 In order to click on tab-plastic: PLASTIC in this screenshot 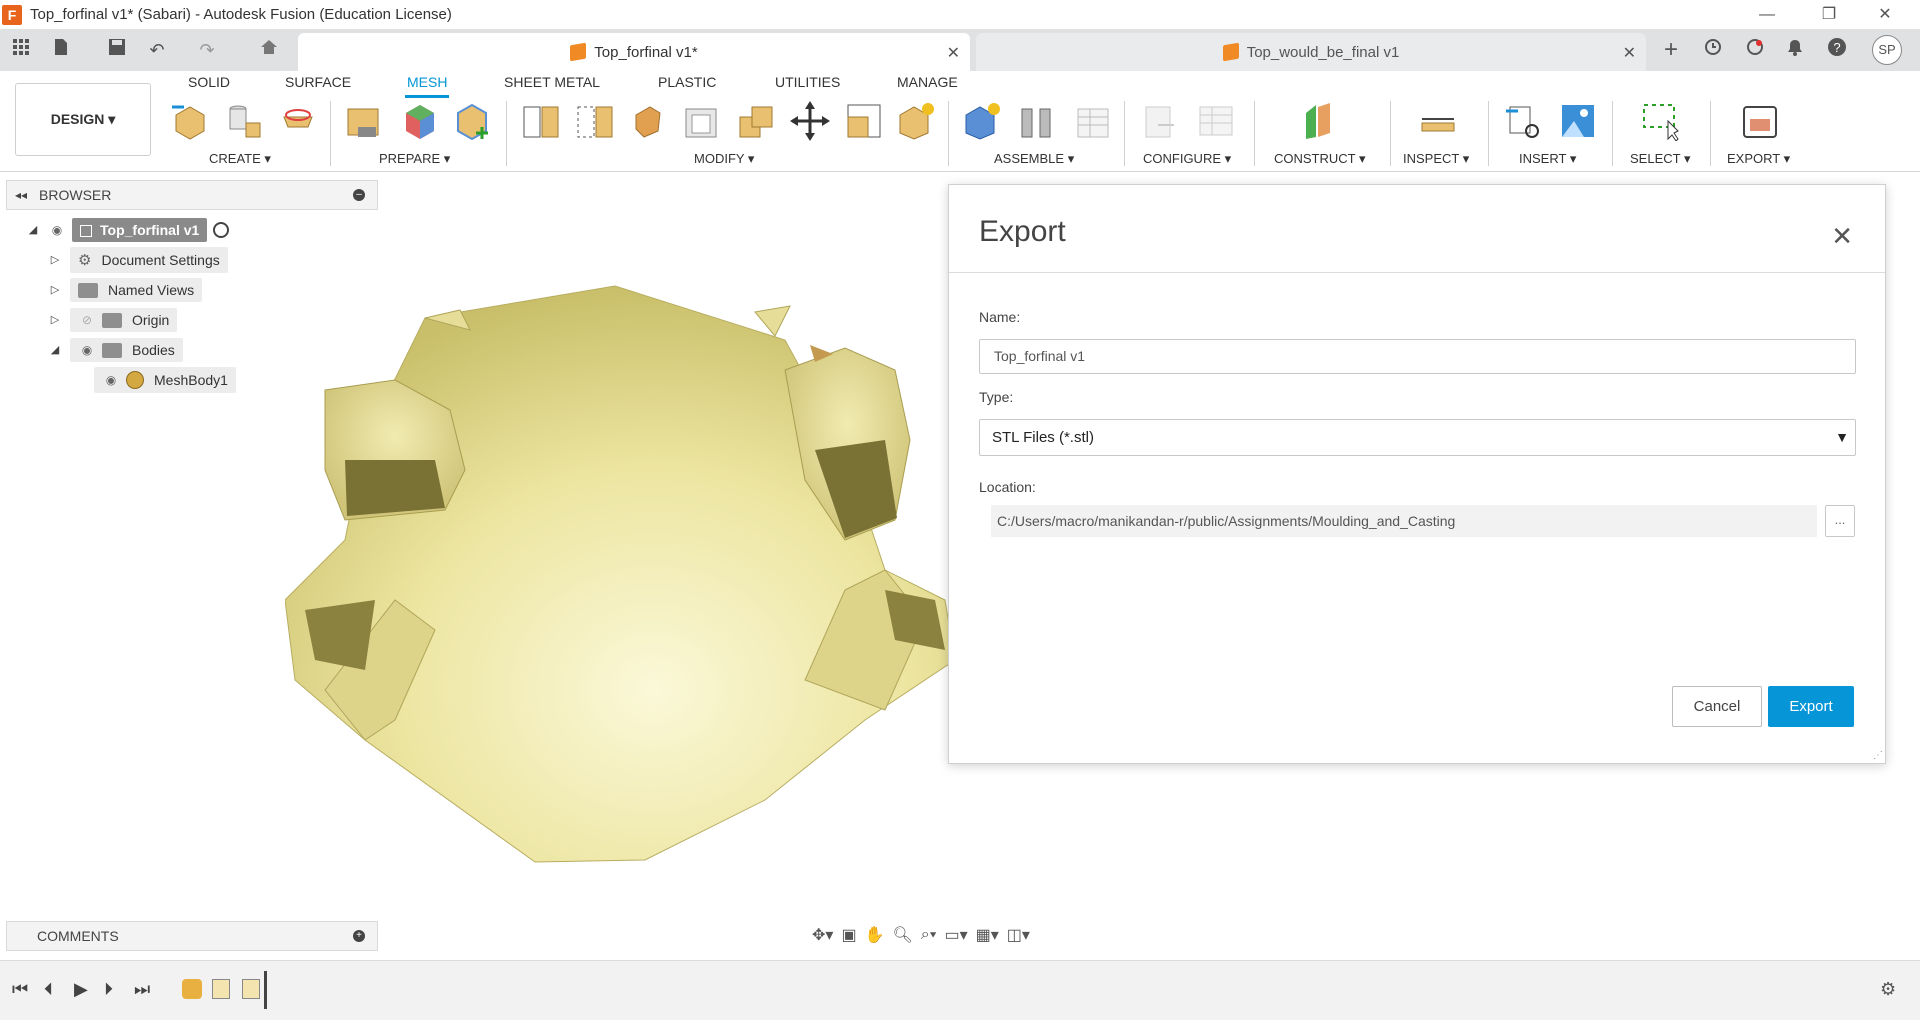, I will do `click(687, 82)`.